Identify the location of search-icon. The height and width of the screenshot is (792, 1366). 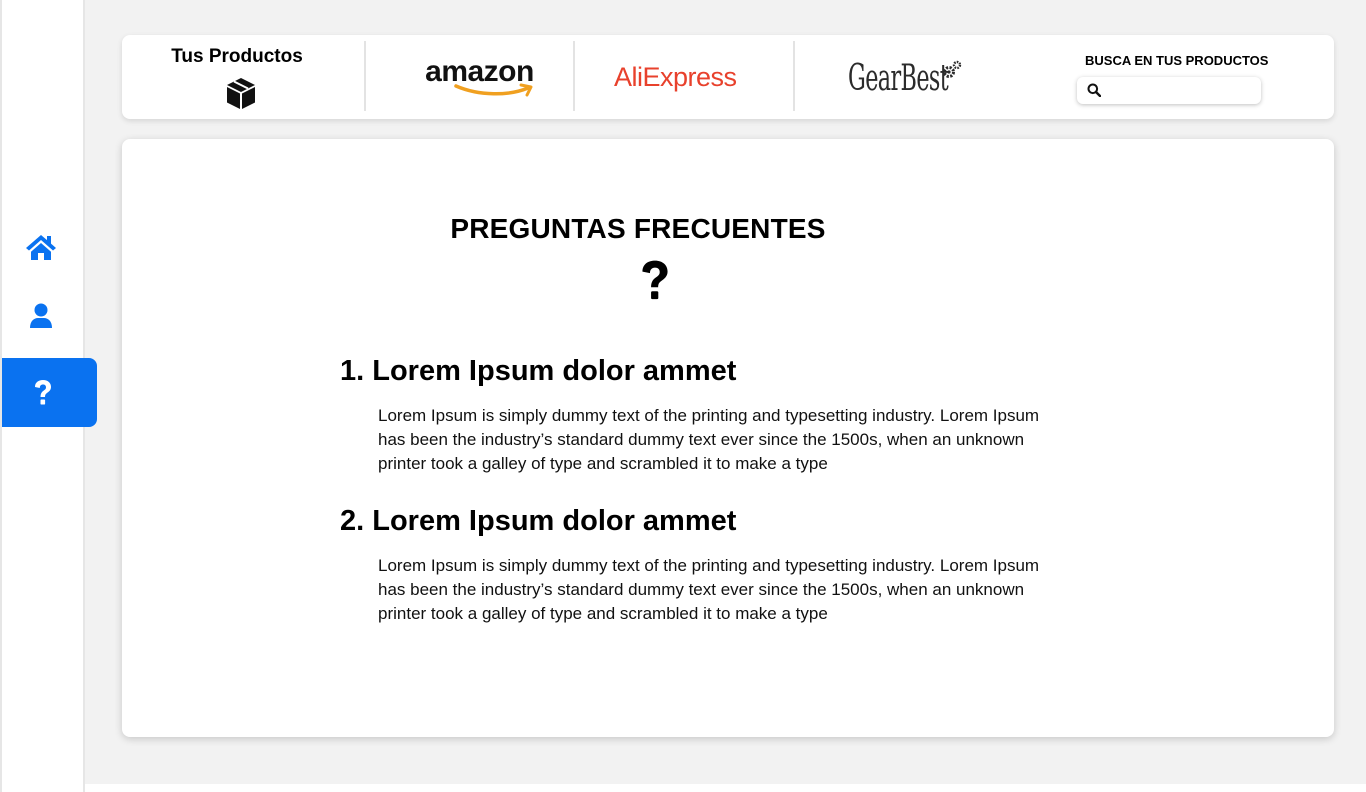
(1094, 90).